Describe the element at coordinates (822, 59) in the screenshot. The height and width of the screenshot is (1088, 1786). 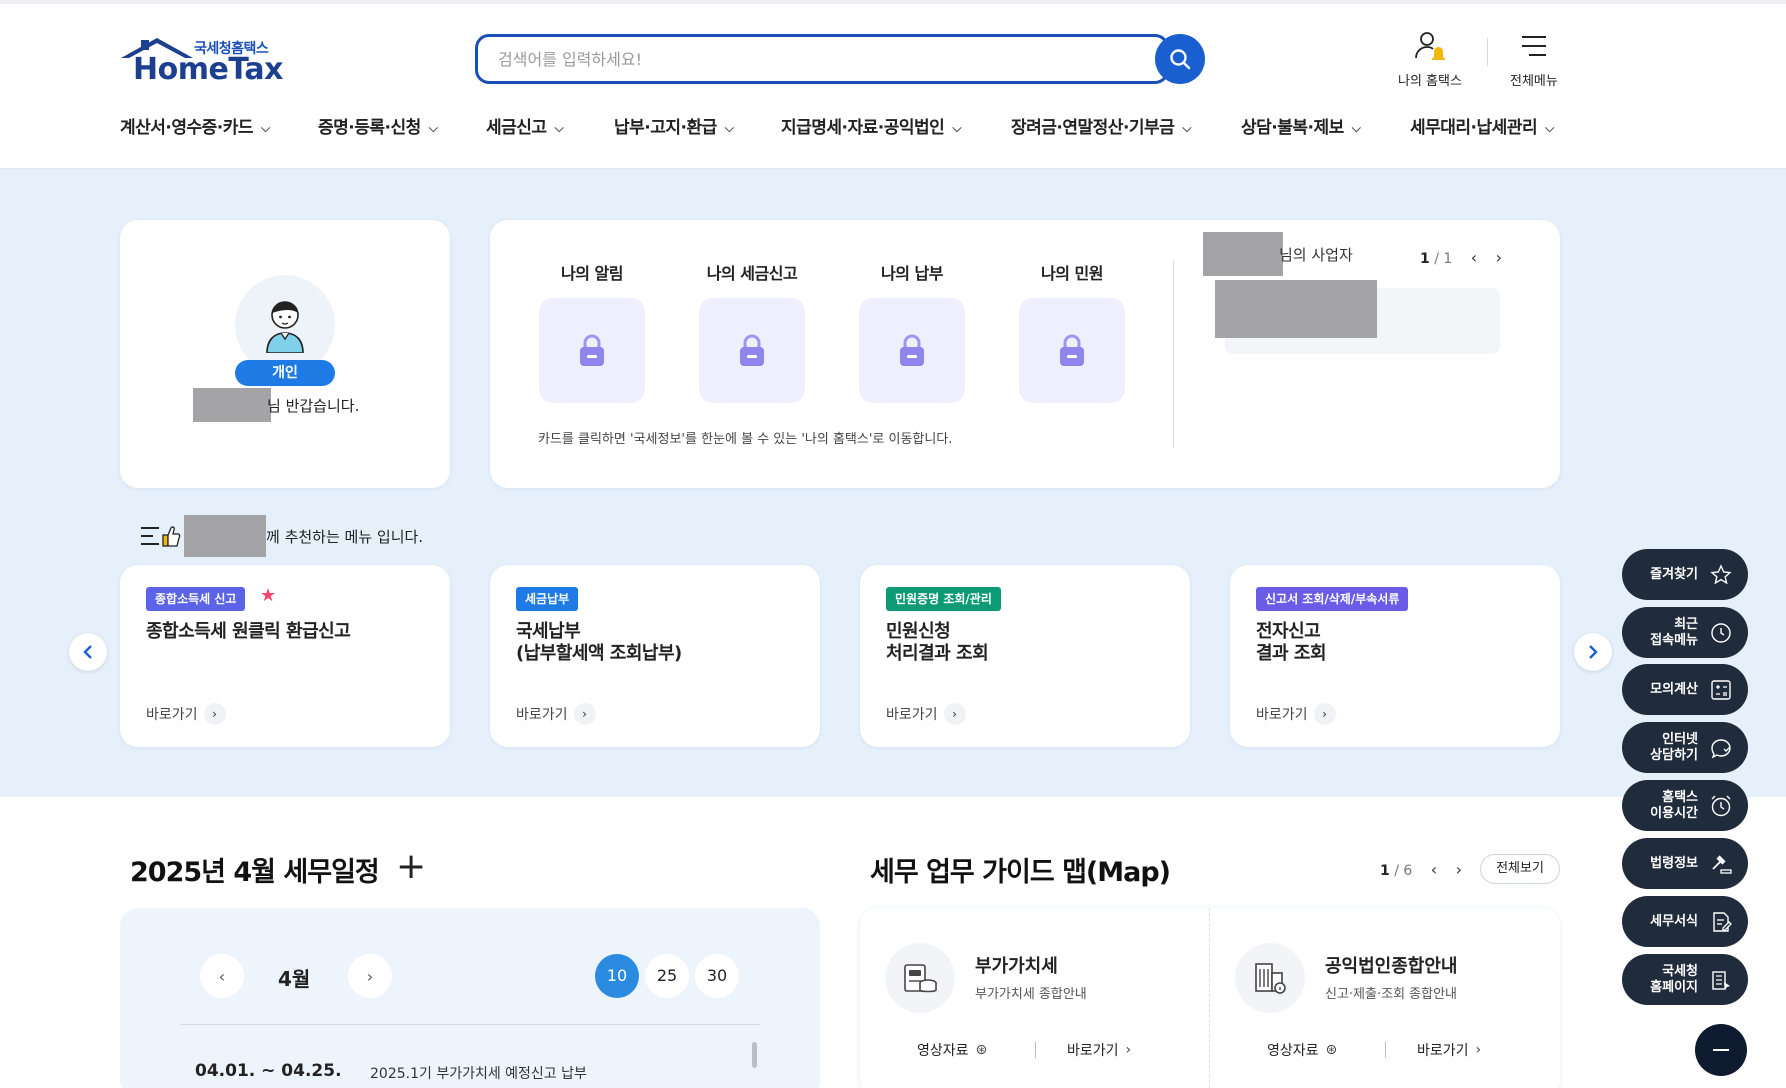
I see `search-input` at that location.